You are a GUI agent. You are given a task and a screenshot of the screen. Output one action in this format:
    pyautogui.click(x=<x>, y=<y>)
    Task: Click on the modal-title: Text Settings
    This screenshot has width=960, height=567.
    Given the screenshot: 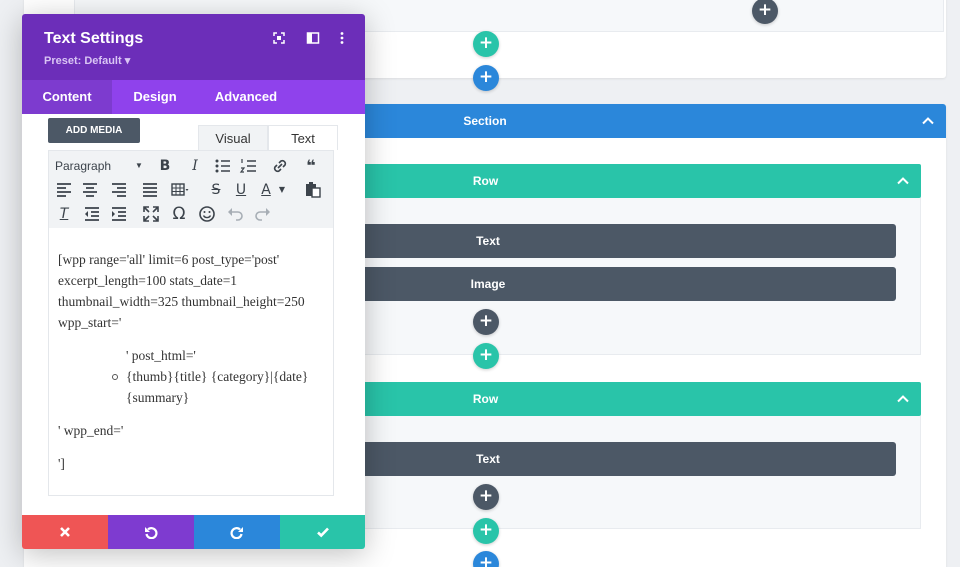 What is the action you would take?
    pyautogui.click(x=94, y=38)
    